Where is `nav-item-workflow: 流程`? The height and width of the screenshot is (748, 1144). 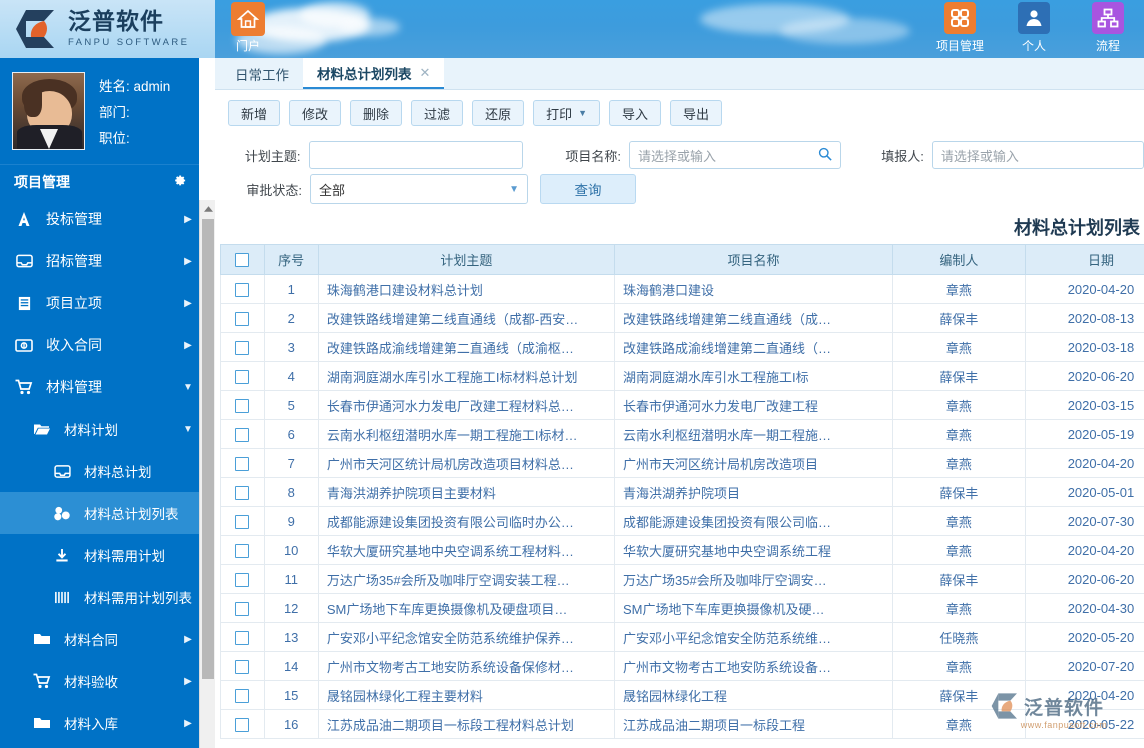
nav-item-workflow: 流程 is located at coordinates (1108, 28).